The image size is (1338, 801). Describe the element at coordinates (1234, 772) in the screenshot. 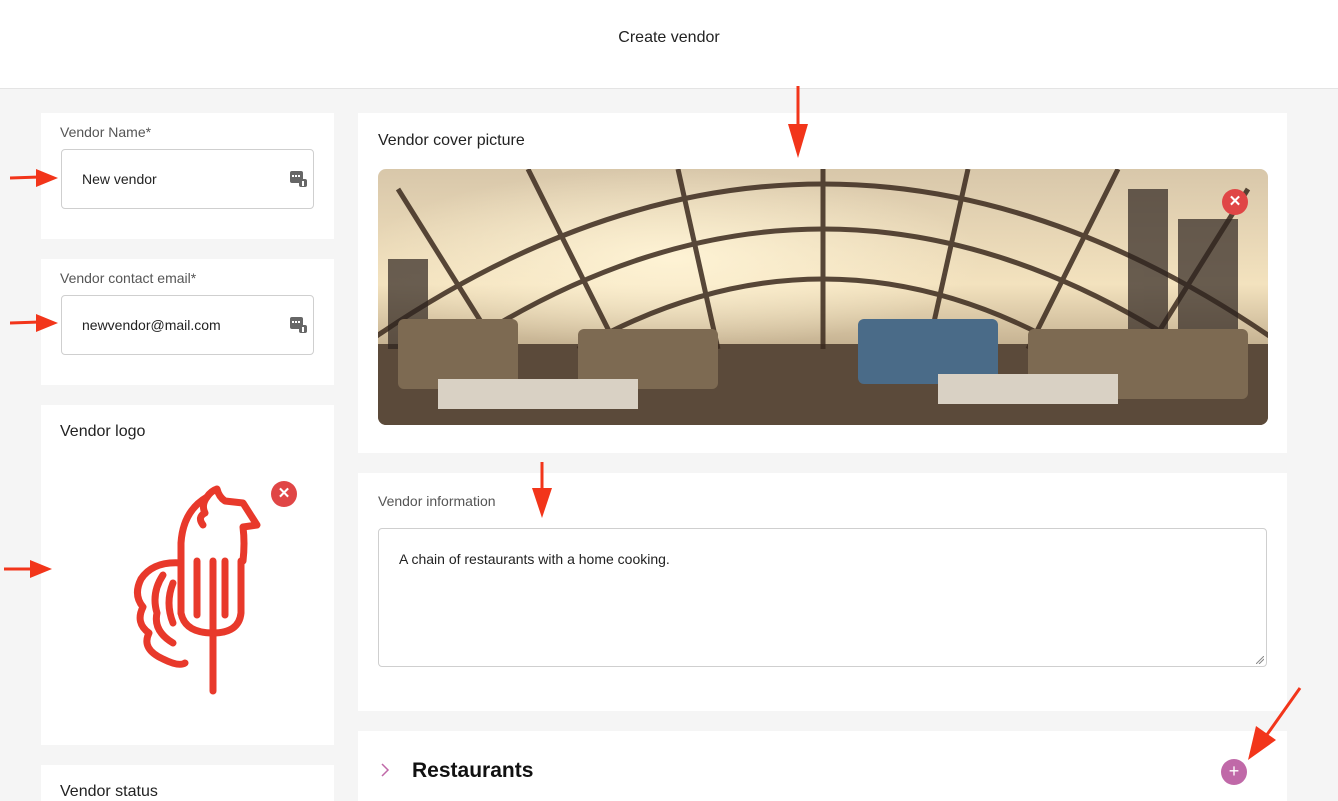

I see `add-restaurant-button: +` at that location.